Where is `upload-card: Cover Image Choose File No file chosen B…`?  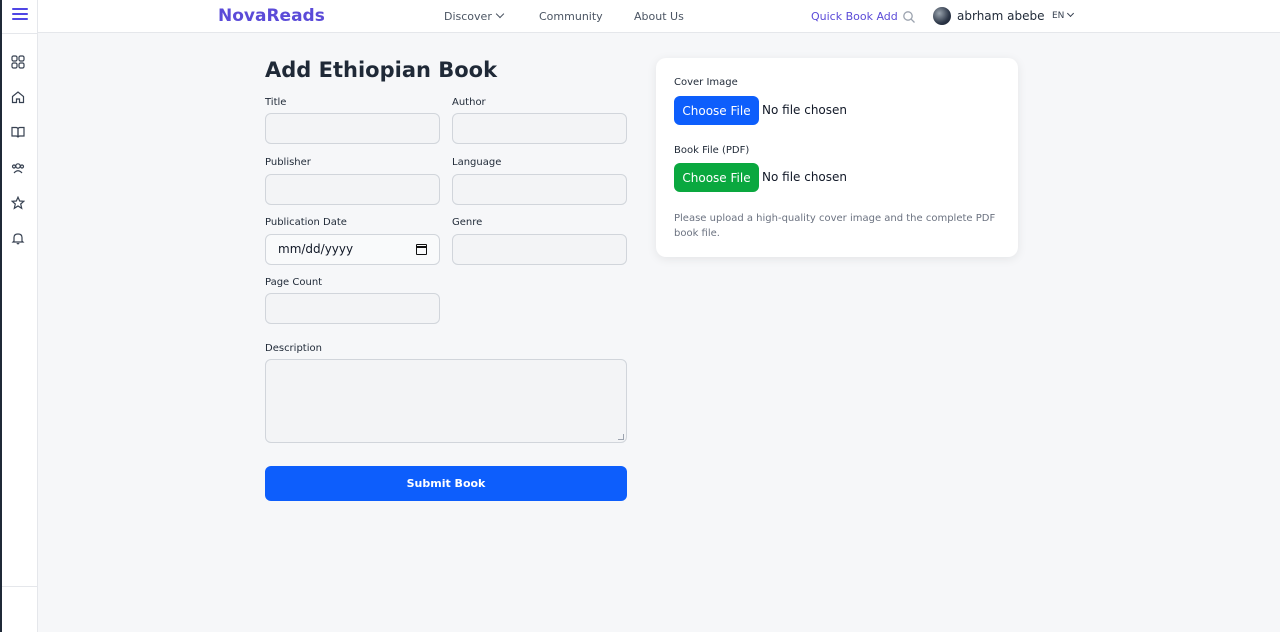 upload-card: Cover Image Choose File No file chosen B… is located at coordinates (837, 157).